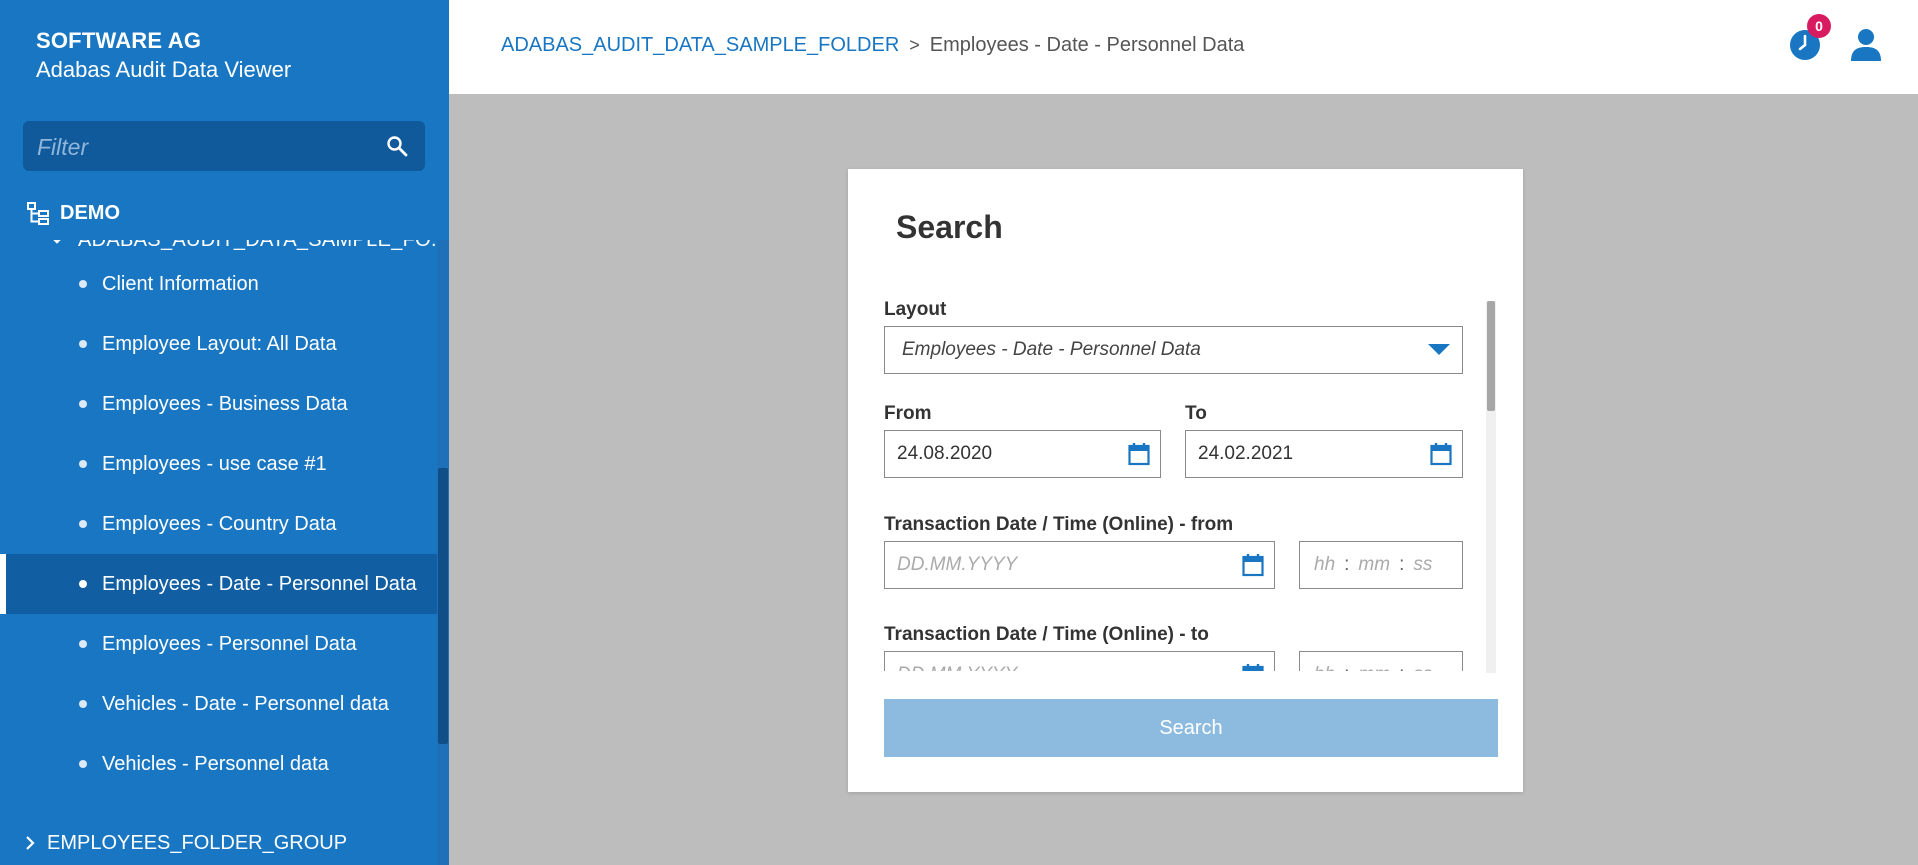  I want to click on tx-to-time-field: hh : mm : ss, so click(1381, 661).